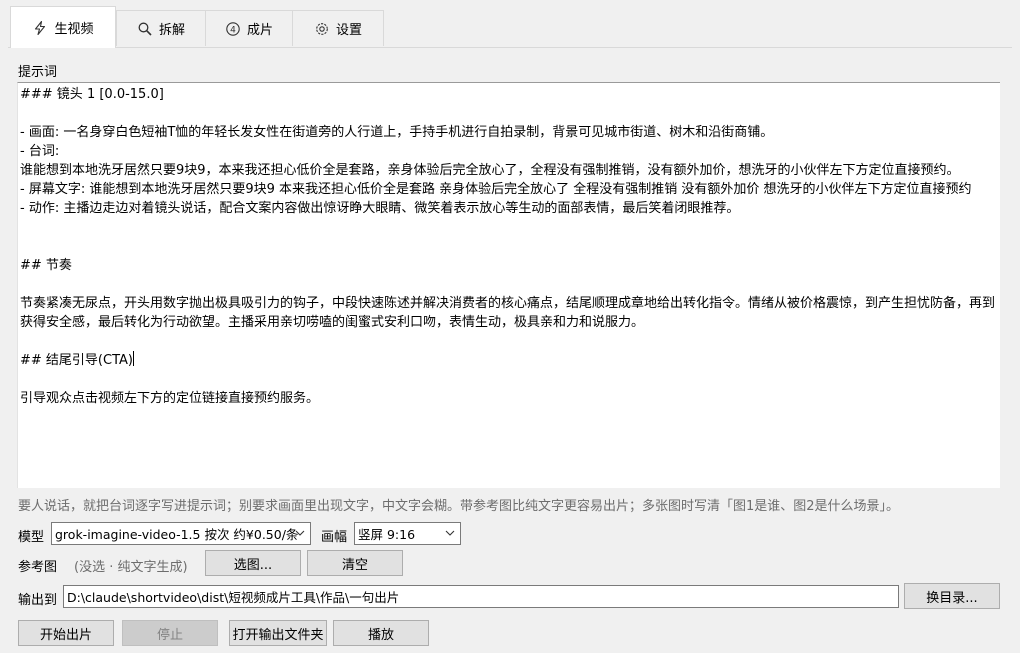 The image size is (1020, 653). Describe the element at coordinates (355, 563) in the screenshot. I see `clear-images-button: 清空` at that location.